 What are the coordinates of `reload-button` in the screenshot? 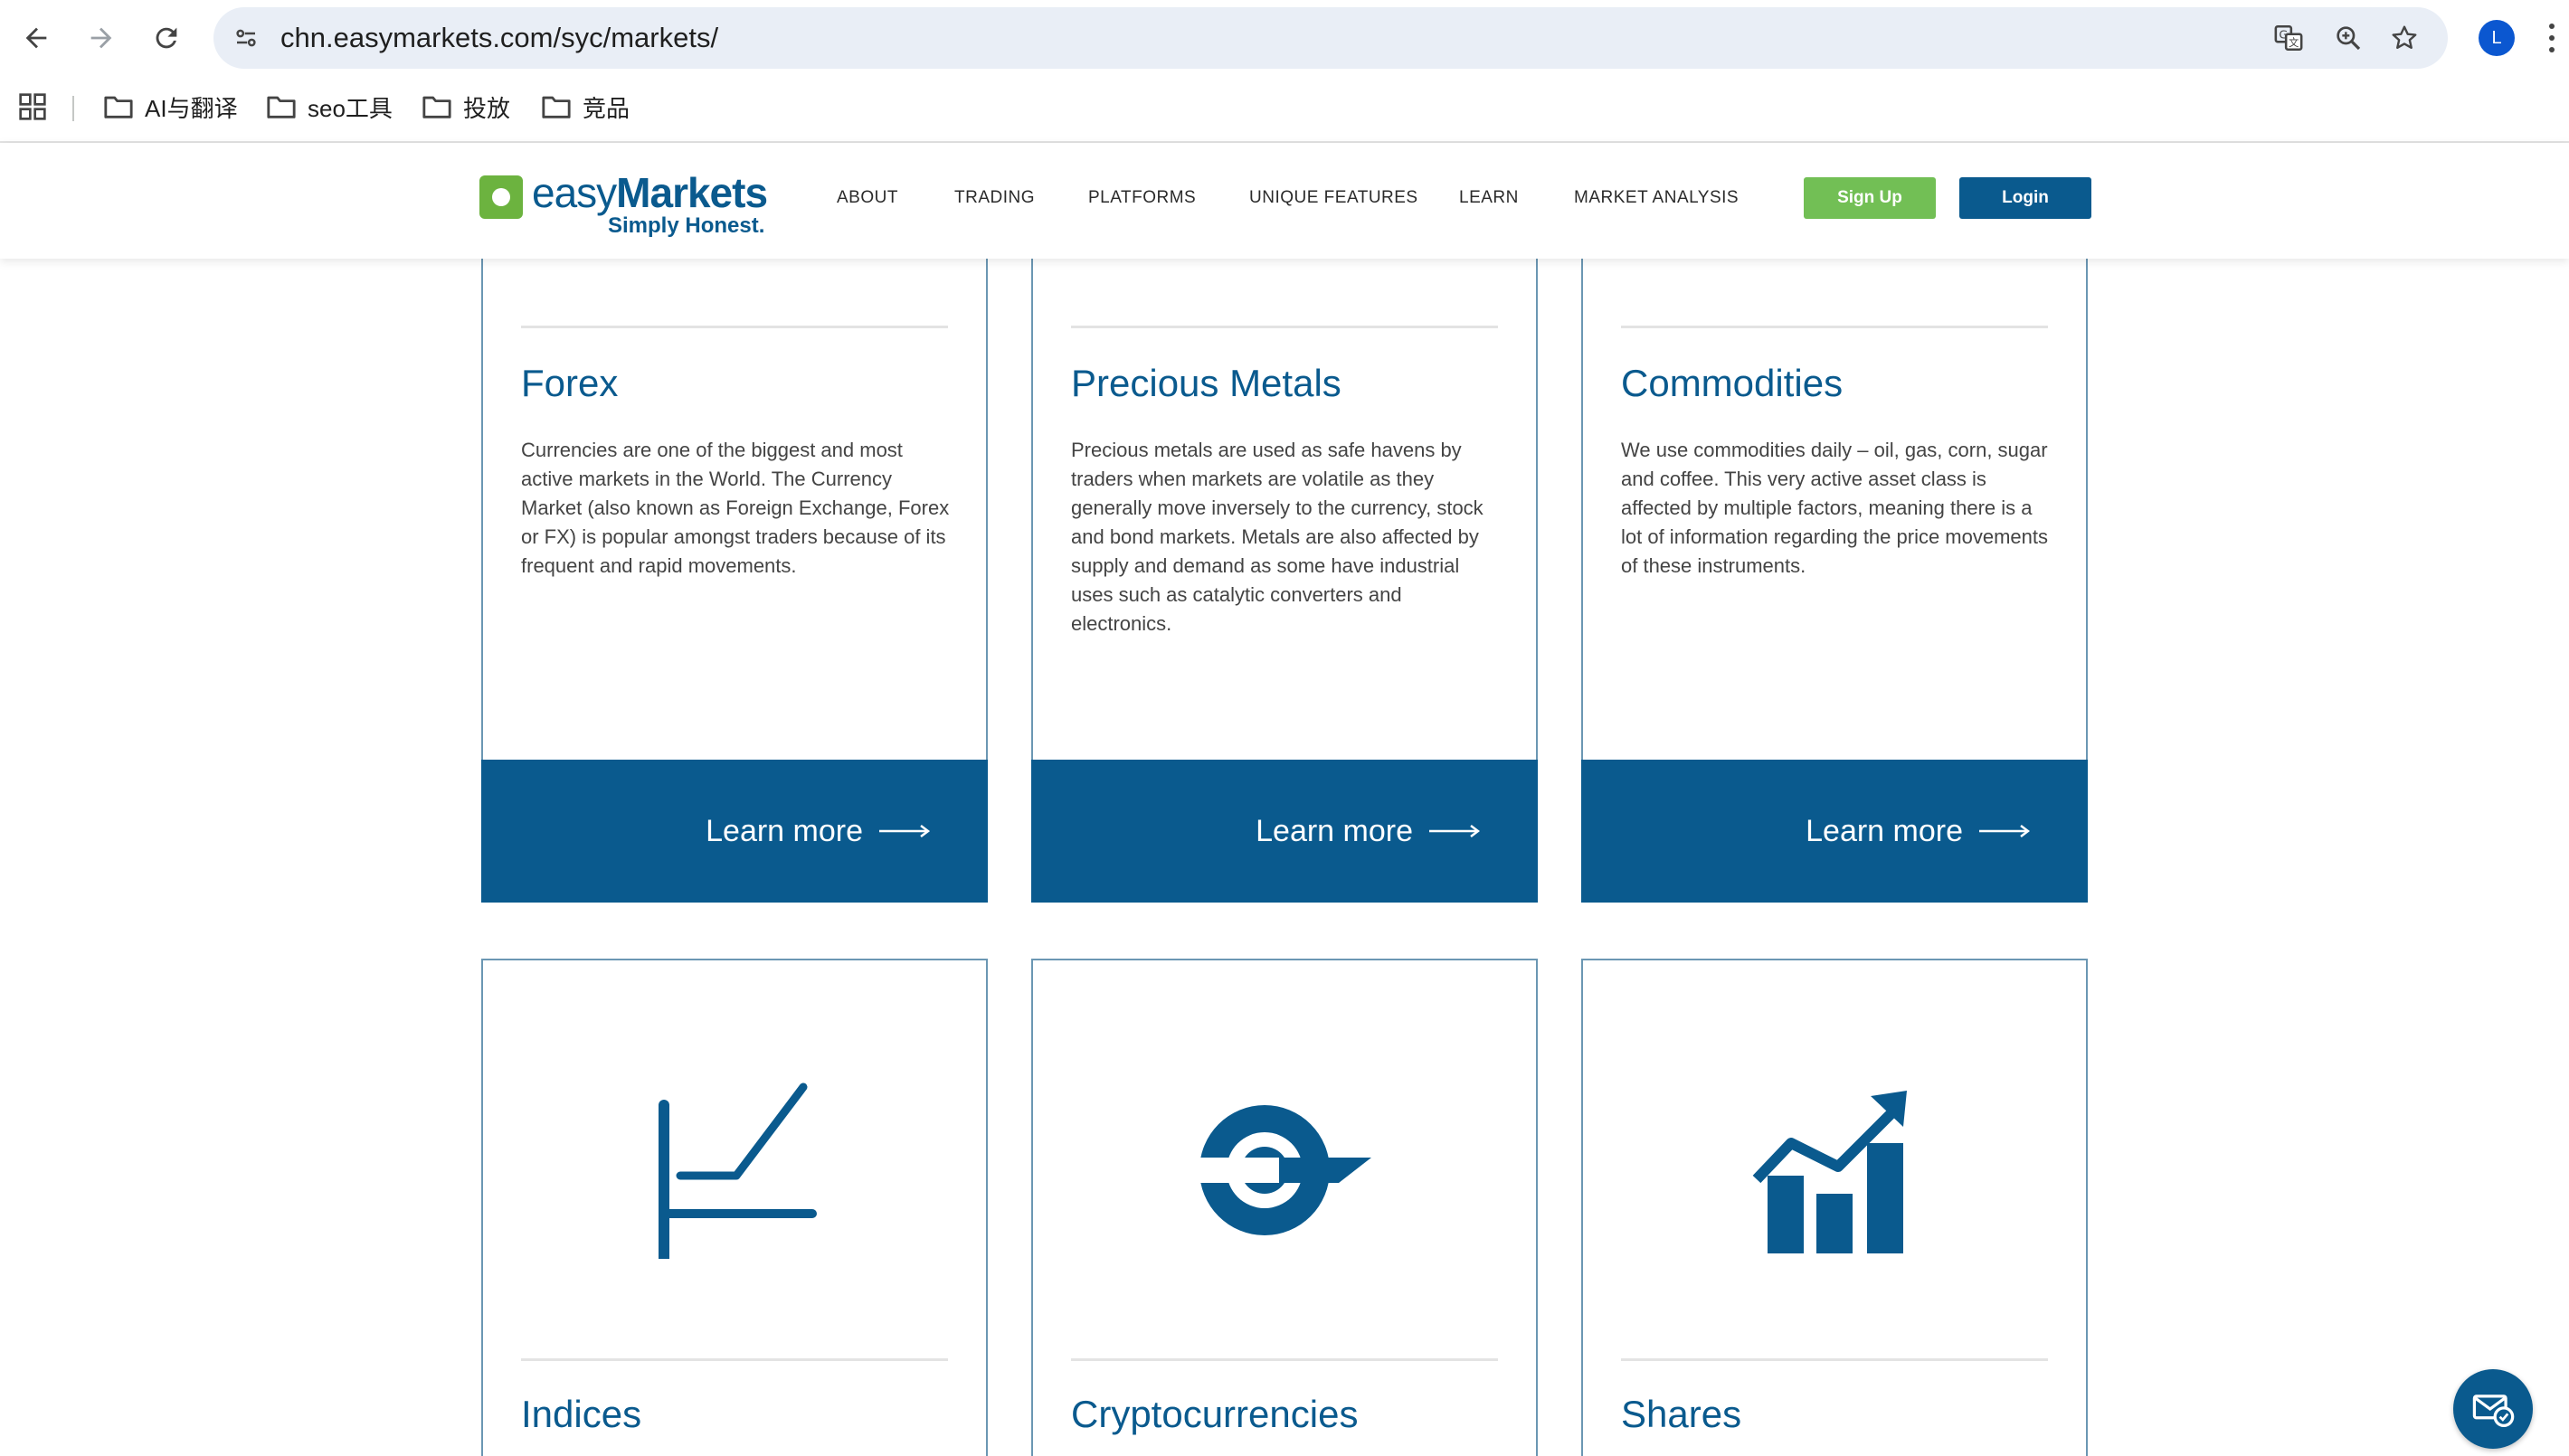 It's located at (166, 38).